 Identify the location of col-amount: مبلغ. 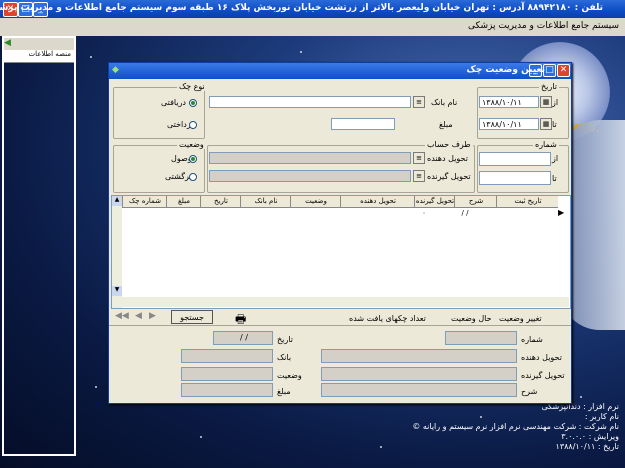
(183, 201).